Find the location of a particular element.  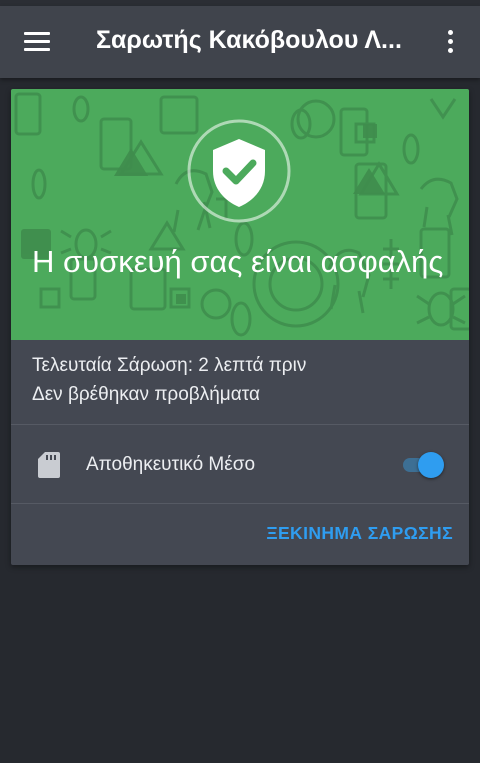

sd-card-icon is located at coordinates (49, 467).